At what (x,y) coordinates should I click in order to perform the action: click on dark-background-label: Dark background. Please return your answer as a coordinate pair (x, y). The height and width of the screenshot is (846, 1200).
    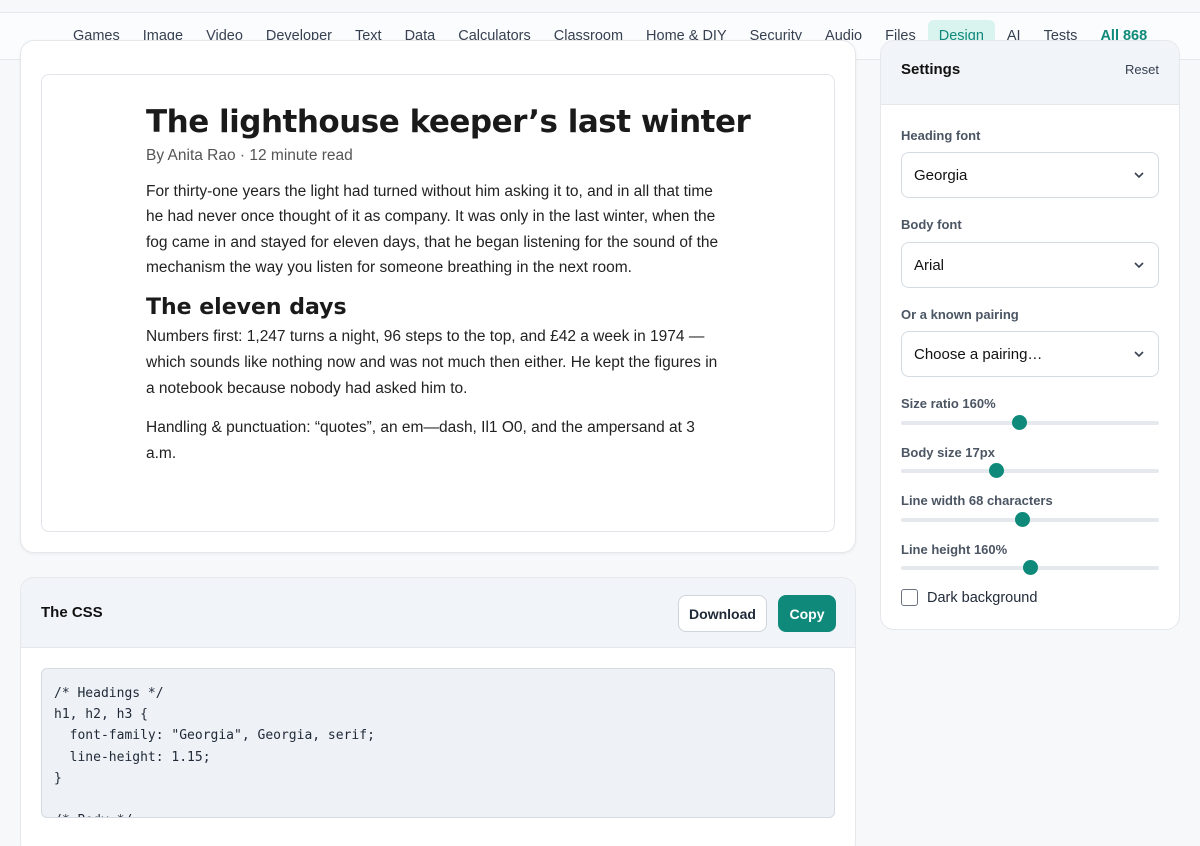
    Looking at the image, I should click on (982, 597).